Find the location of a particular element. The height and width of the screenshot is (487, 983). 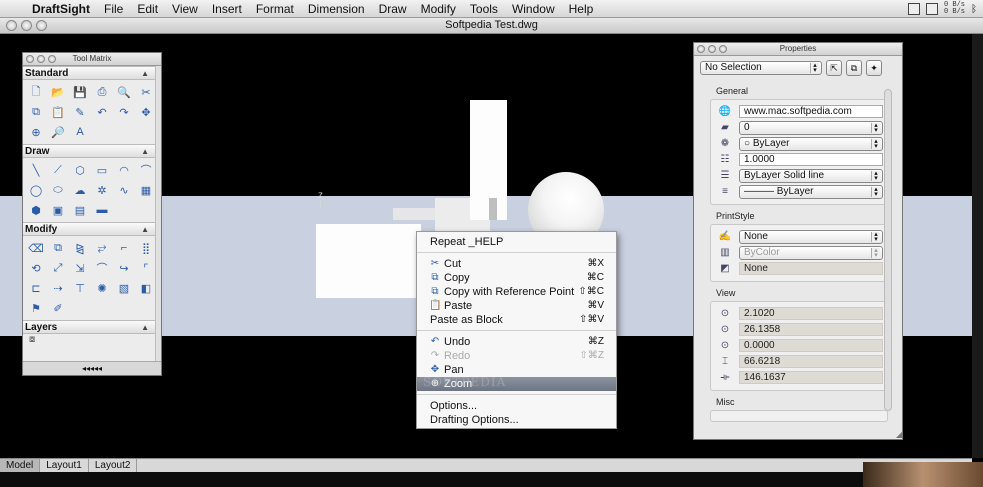

extend-icon: ↪ is located at coordinates (124, 268).